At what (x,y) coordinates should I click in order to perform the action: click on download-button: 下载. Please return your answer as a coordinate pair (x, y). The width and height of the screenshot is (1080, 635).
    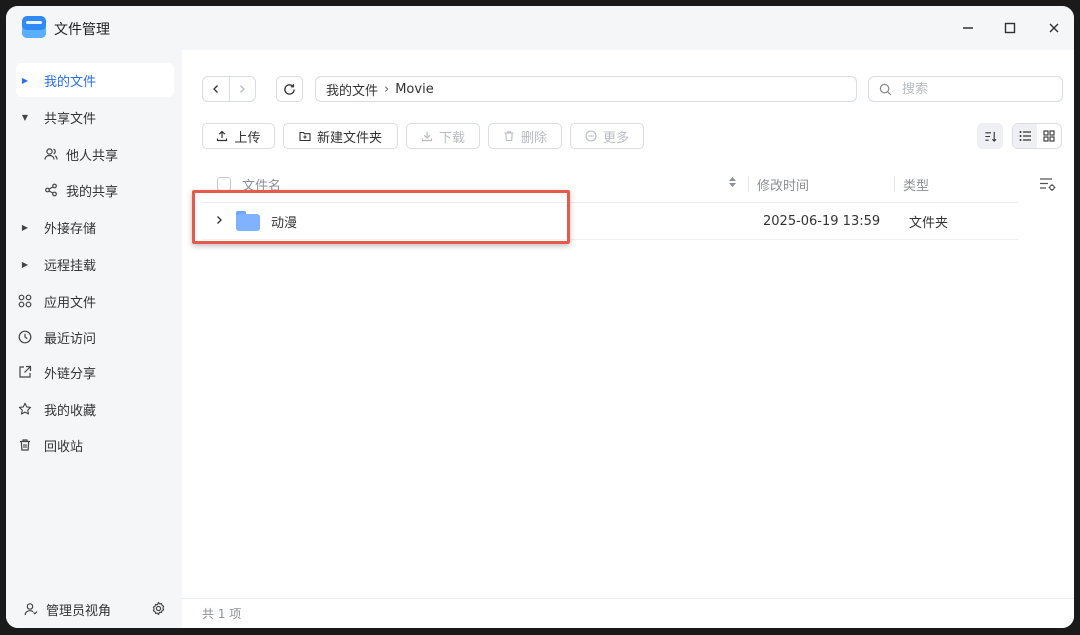
    Looking at the image, I should click on (443, 136).